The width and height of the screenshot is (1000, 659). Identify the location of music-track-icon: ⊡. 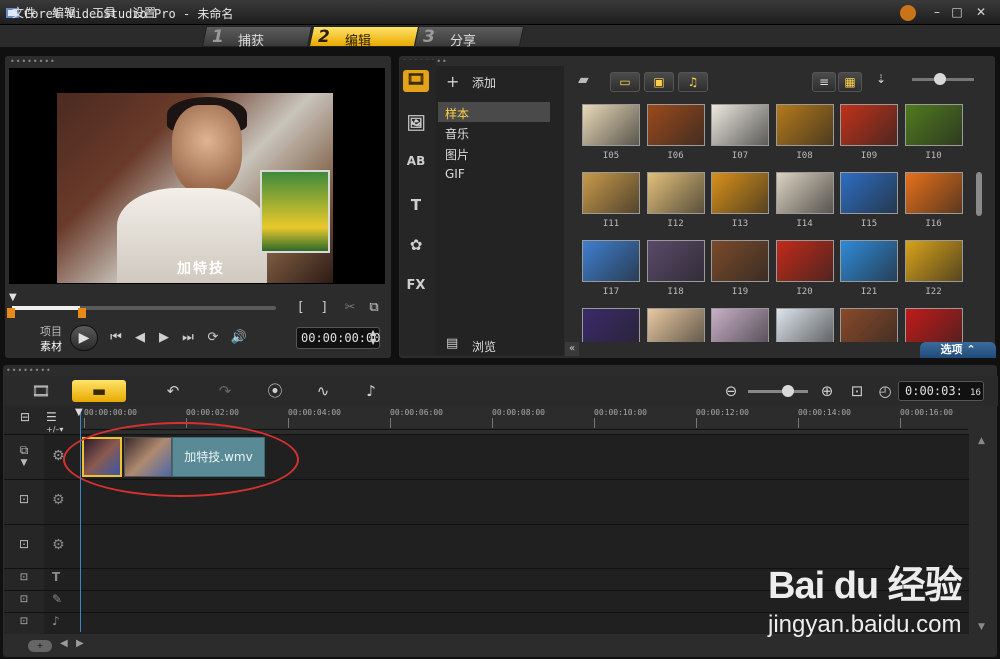
(24, 621).